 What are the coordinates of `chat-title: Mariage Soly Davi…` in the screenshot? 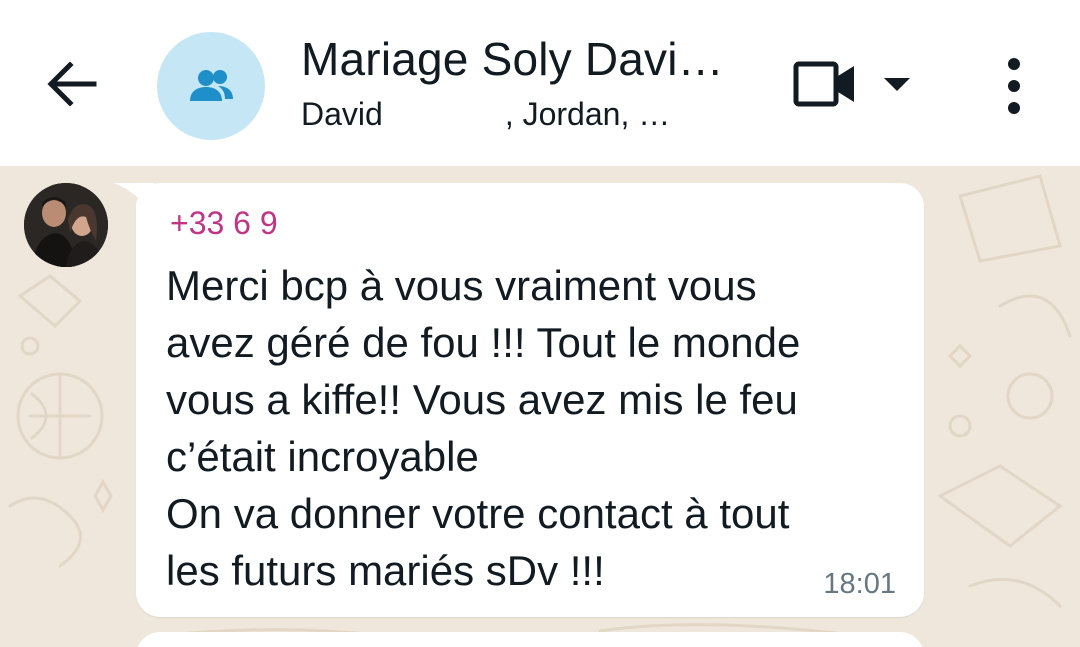 It's located at (512, 59).